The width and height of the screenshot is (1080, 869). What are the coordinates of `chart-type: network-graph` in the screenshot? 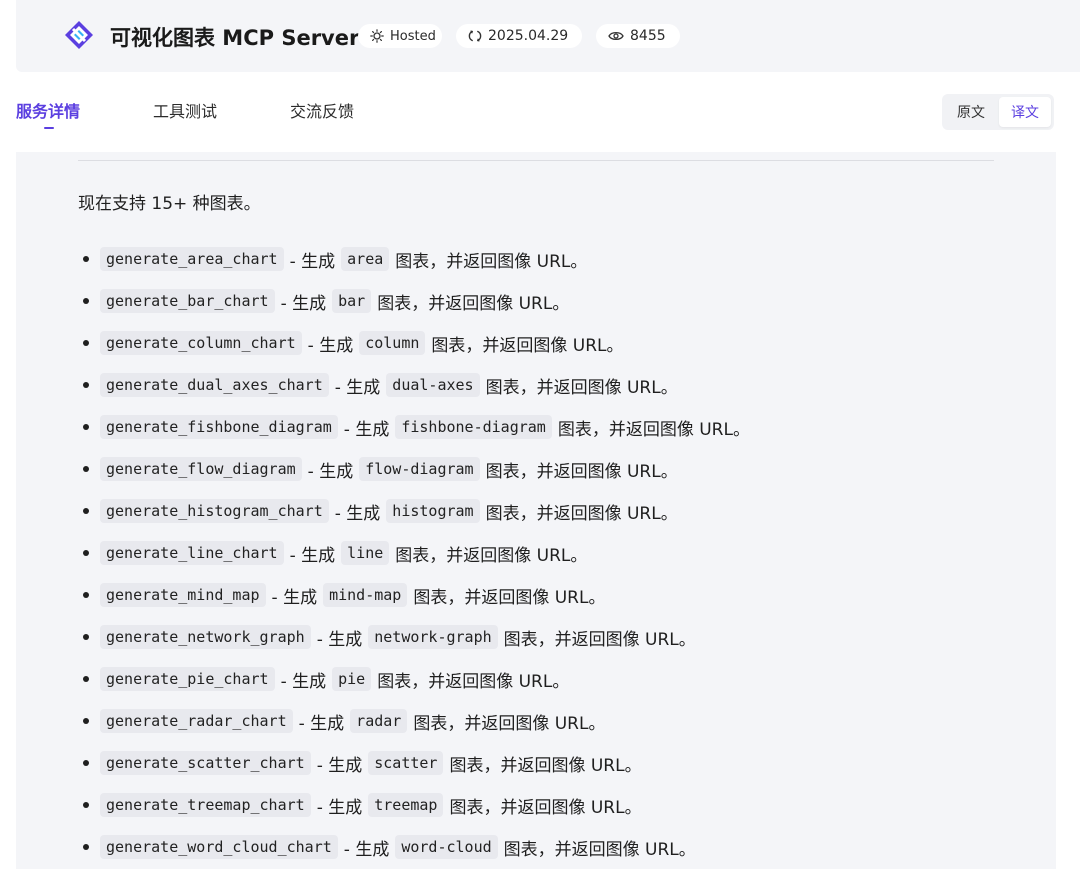 It's located at (433, 637).